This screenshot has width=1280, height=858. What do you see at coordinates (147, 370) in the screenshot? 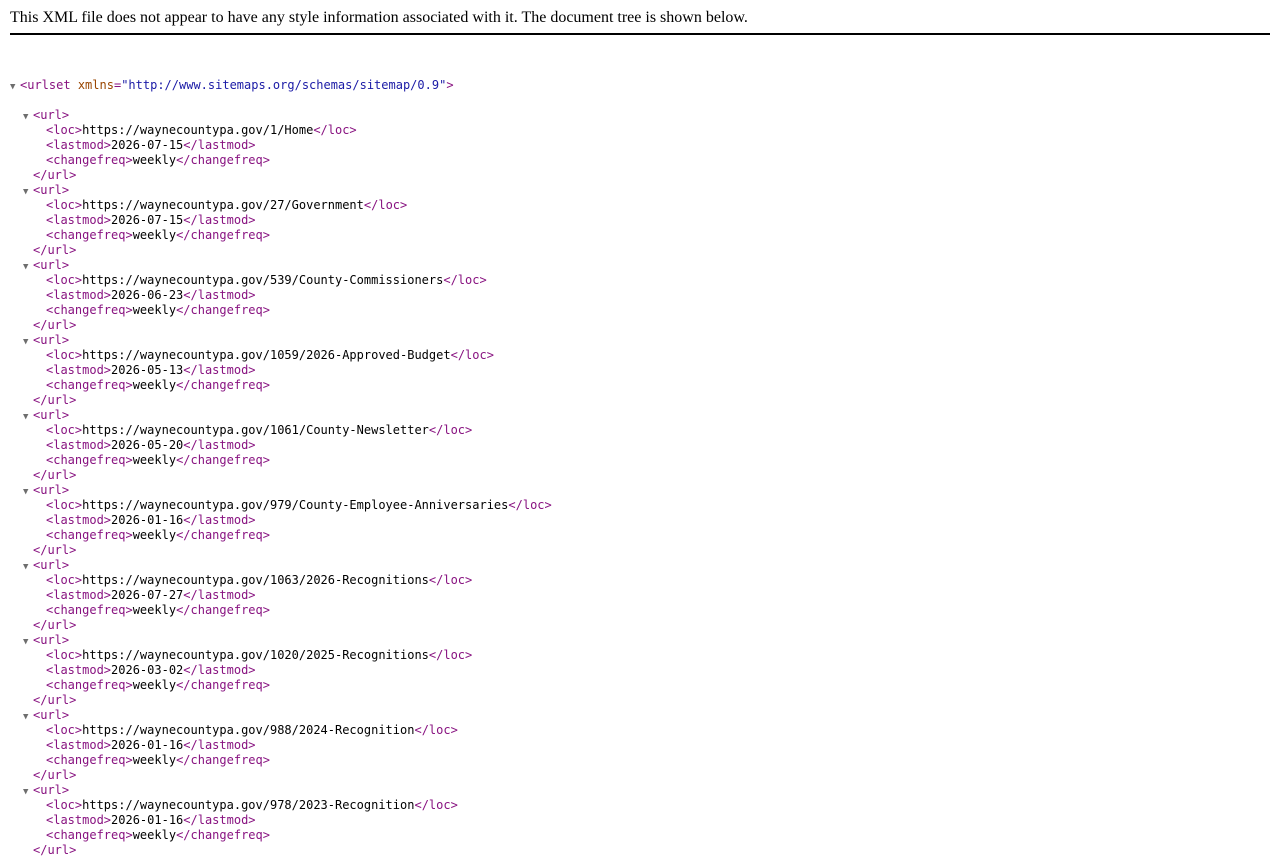
I see `url-lastmod-value: 2026-05-13` at bounding box center [147, 370].